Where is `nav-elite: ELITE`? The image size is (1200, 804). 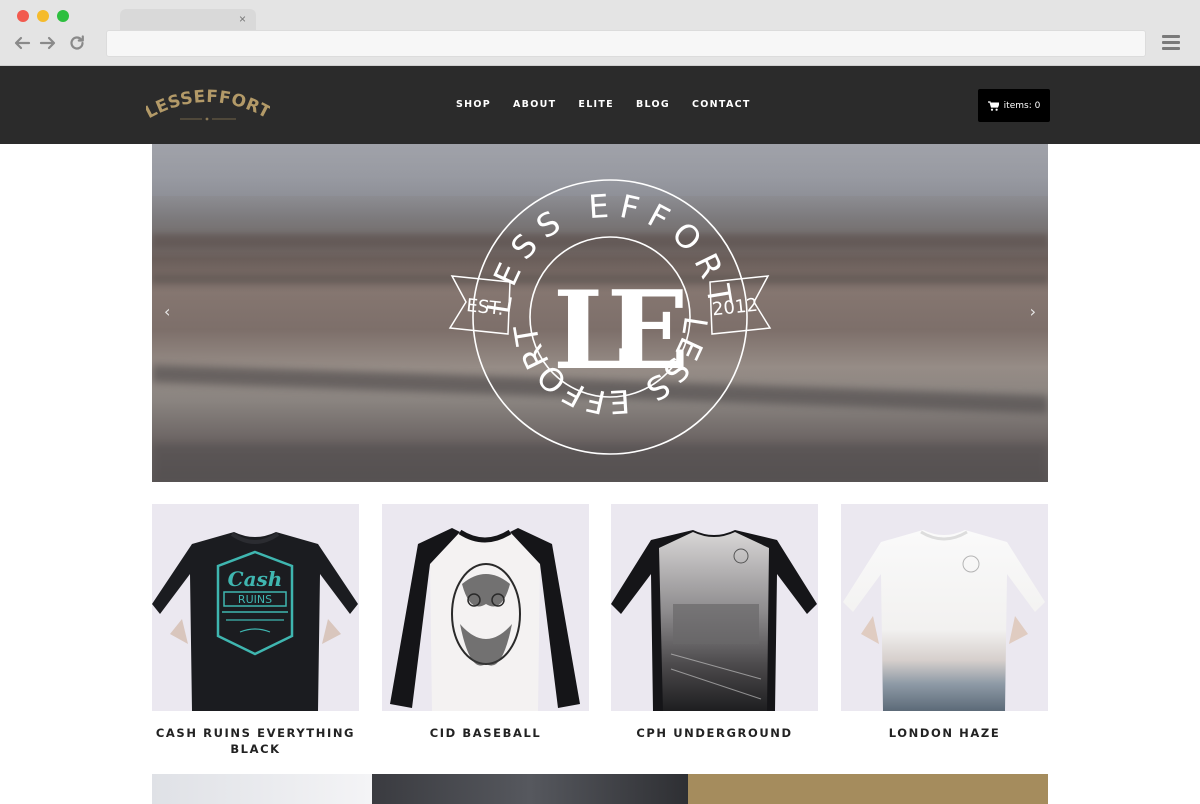
nav-elite: ELITE is located at coordinates (596, 104).